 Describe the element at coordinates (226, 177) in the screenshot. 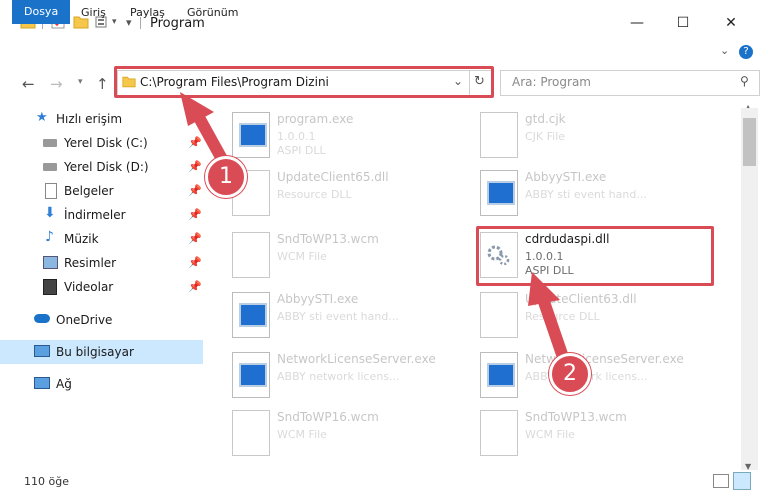

I see `annotation-badge-1: 1` at that location.